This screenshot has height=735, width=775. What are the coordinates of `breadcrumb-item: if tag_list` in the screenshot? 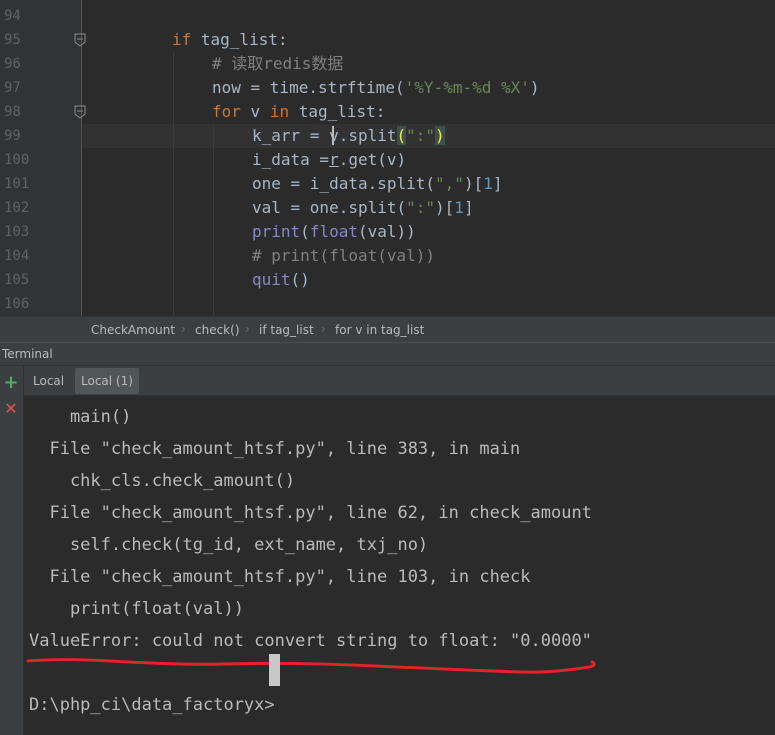 It's located at (286, 330).